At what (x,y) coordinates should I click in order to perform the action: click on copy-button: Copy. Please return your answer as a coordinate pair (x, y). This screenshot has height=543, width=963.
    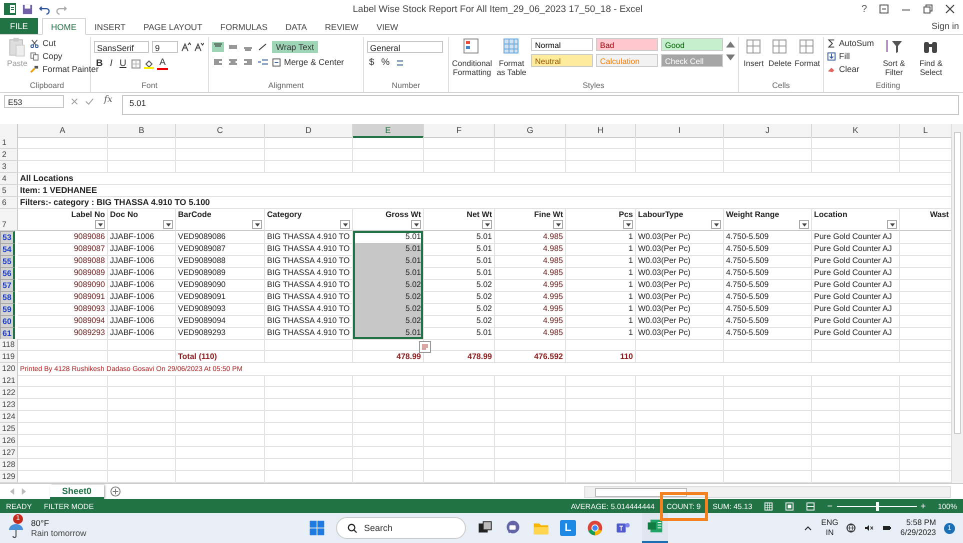
    Looking at the image, I should click on (64, 56).